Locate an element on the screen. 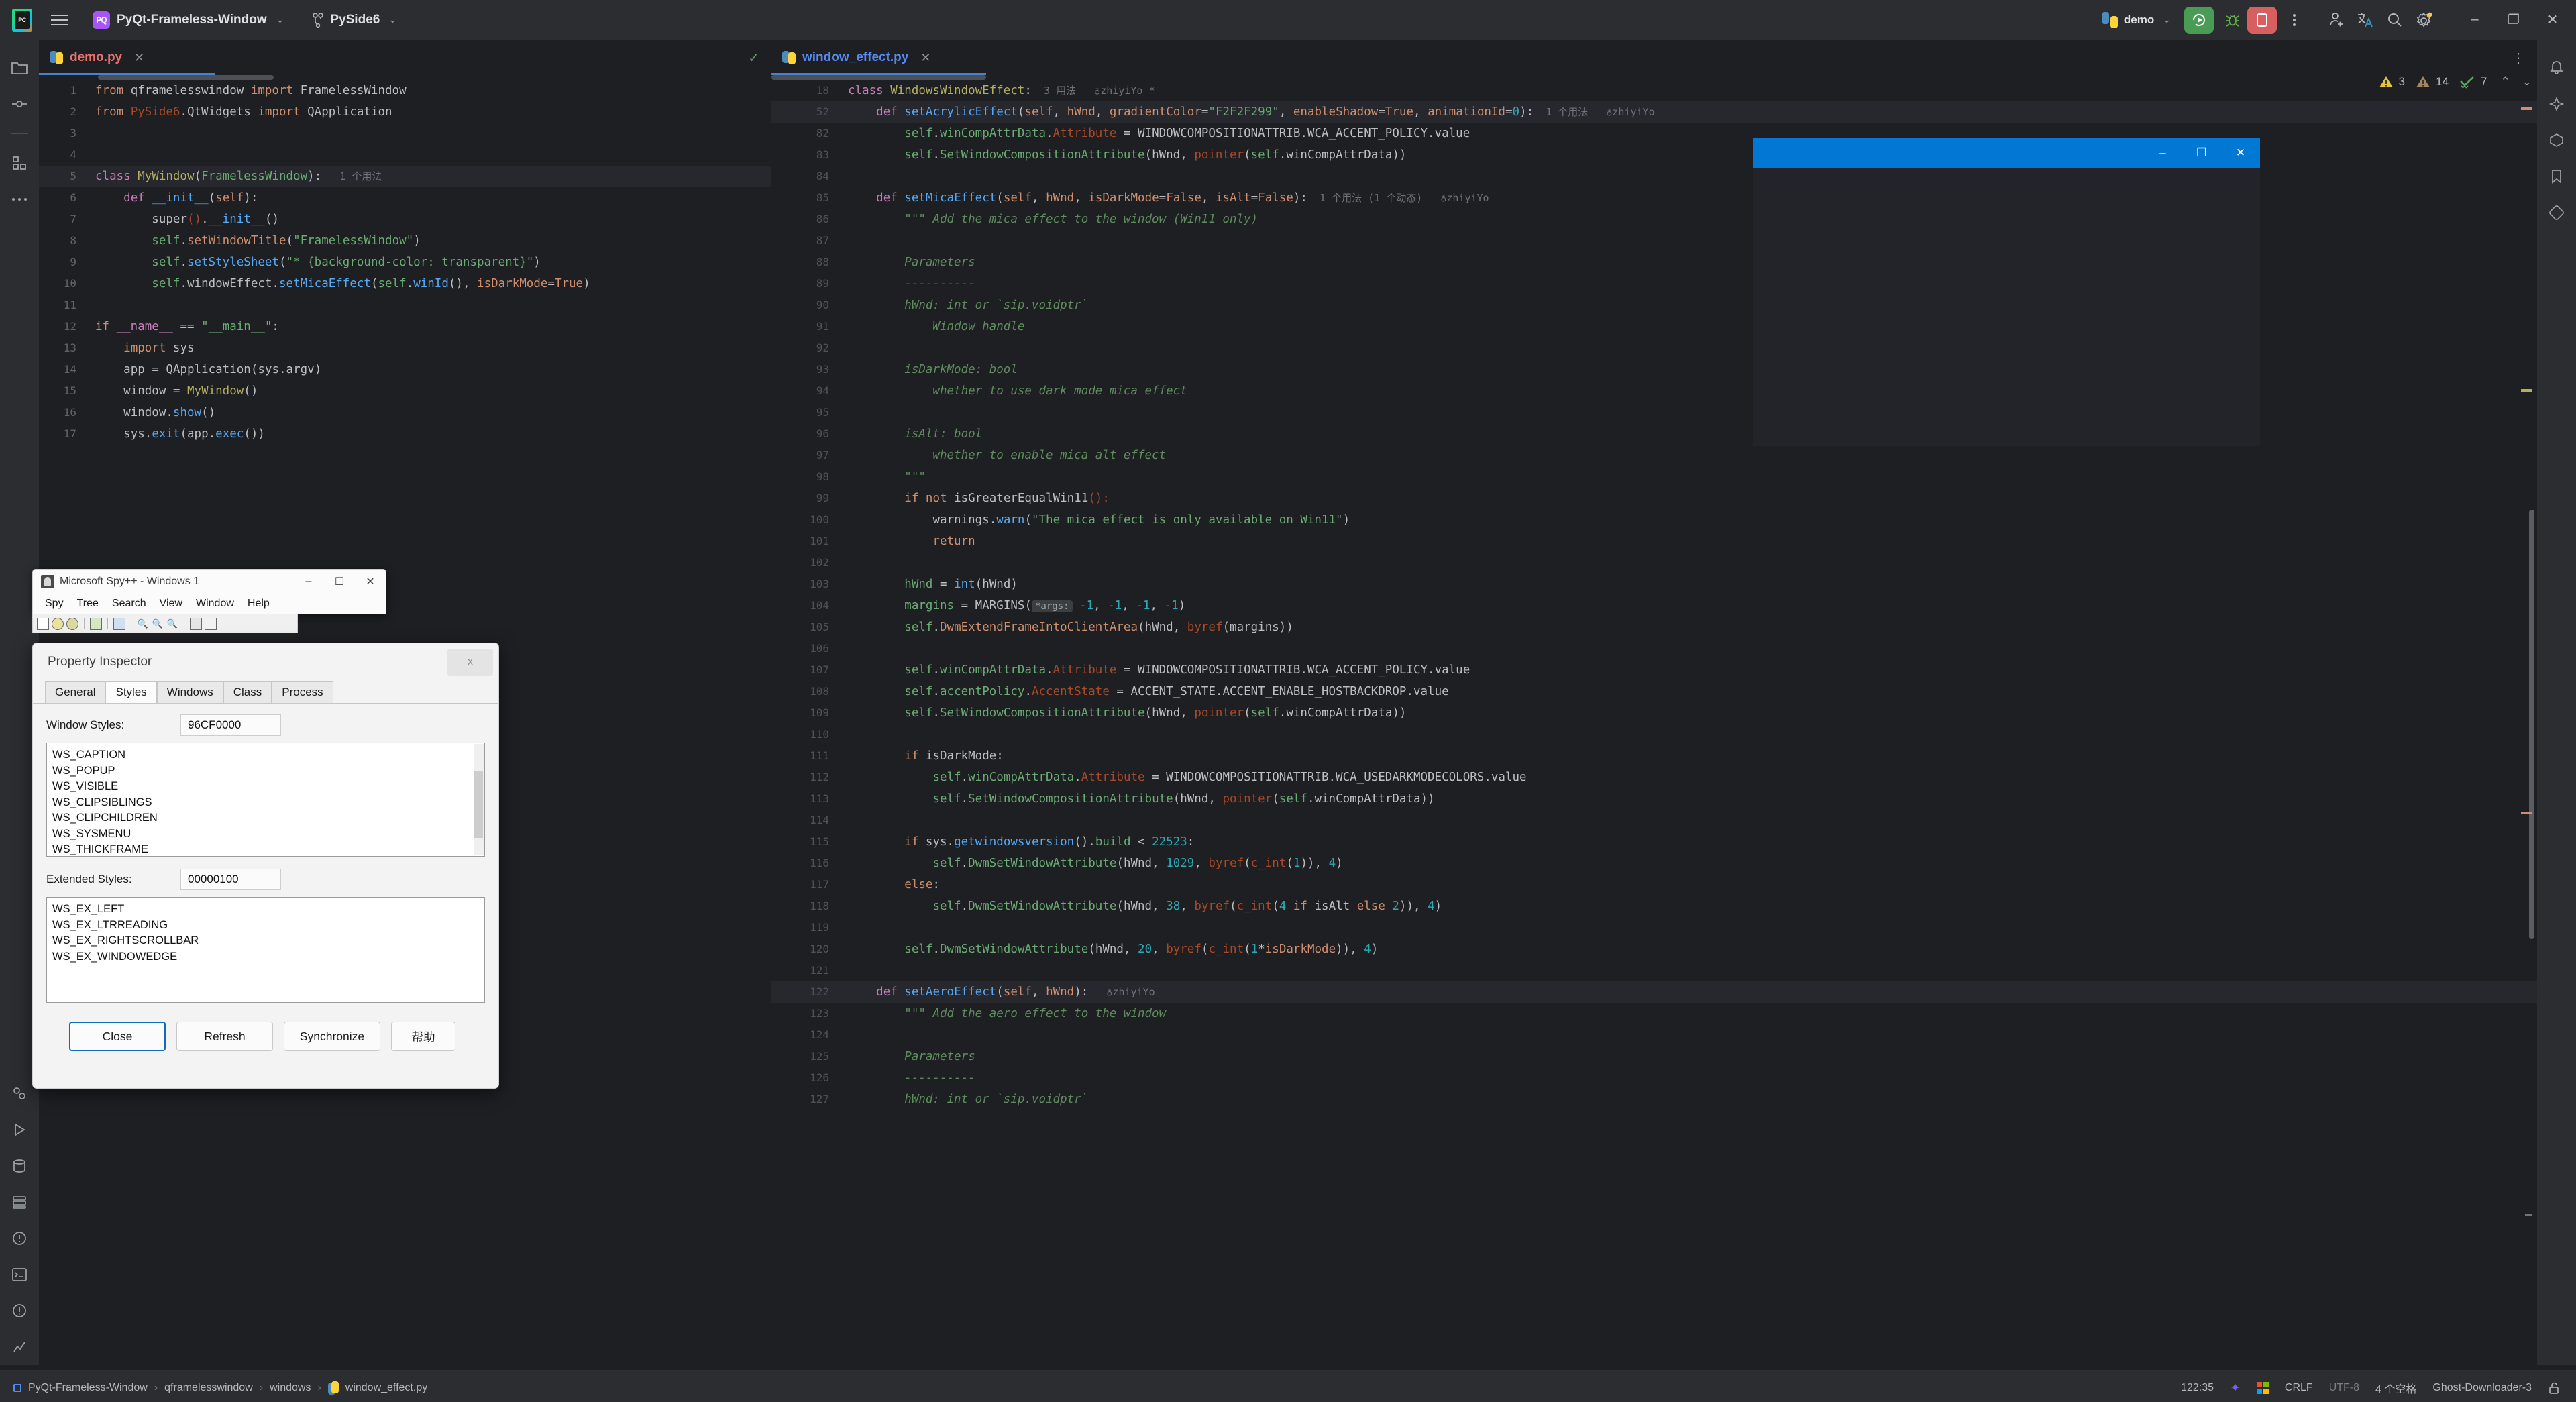  profiler-icon is located at coordinates (19, 1347).